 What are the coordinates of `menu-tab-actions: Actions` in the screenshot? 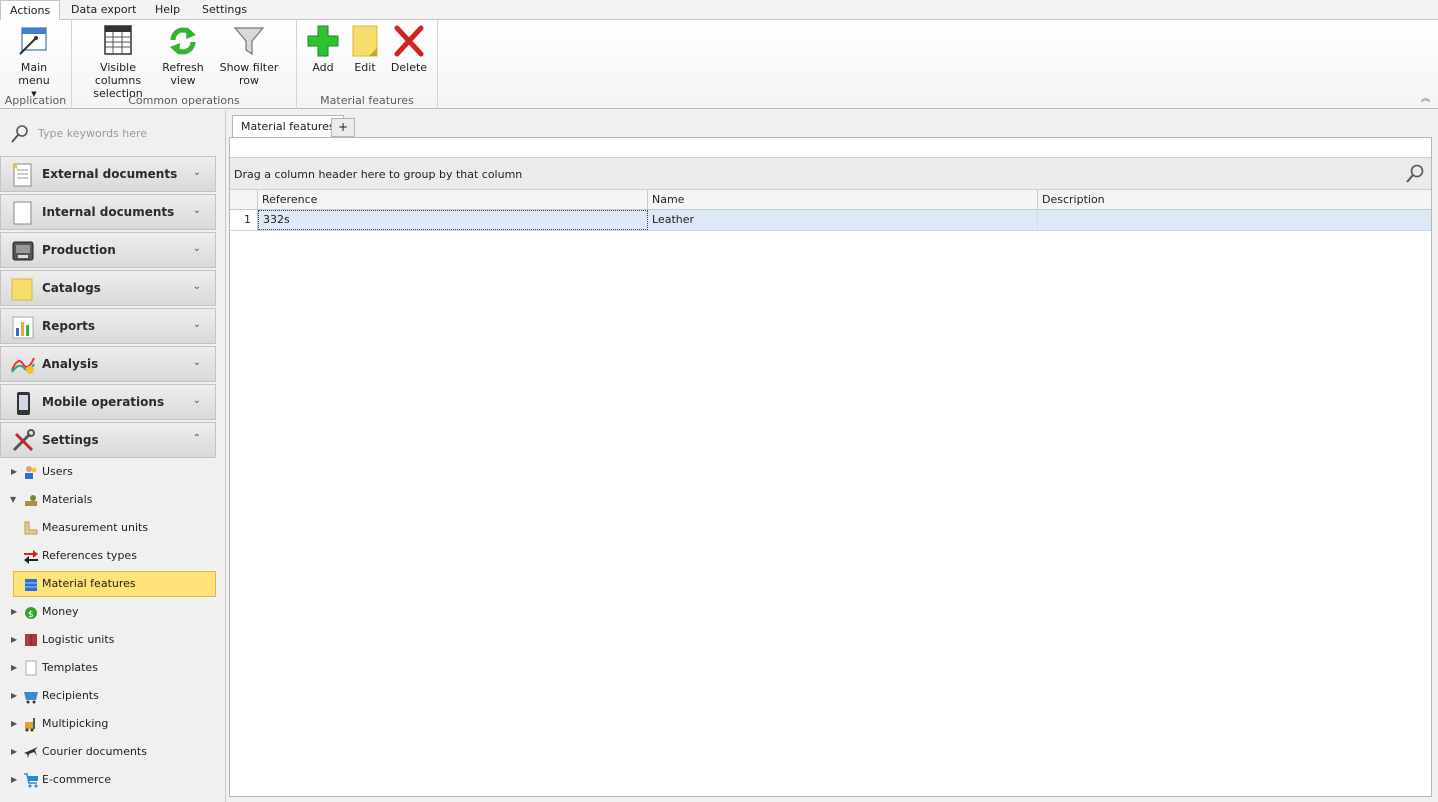 It's located at (30, 10).